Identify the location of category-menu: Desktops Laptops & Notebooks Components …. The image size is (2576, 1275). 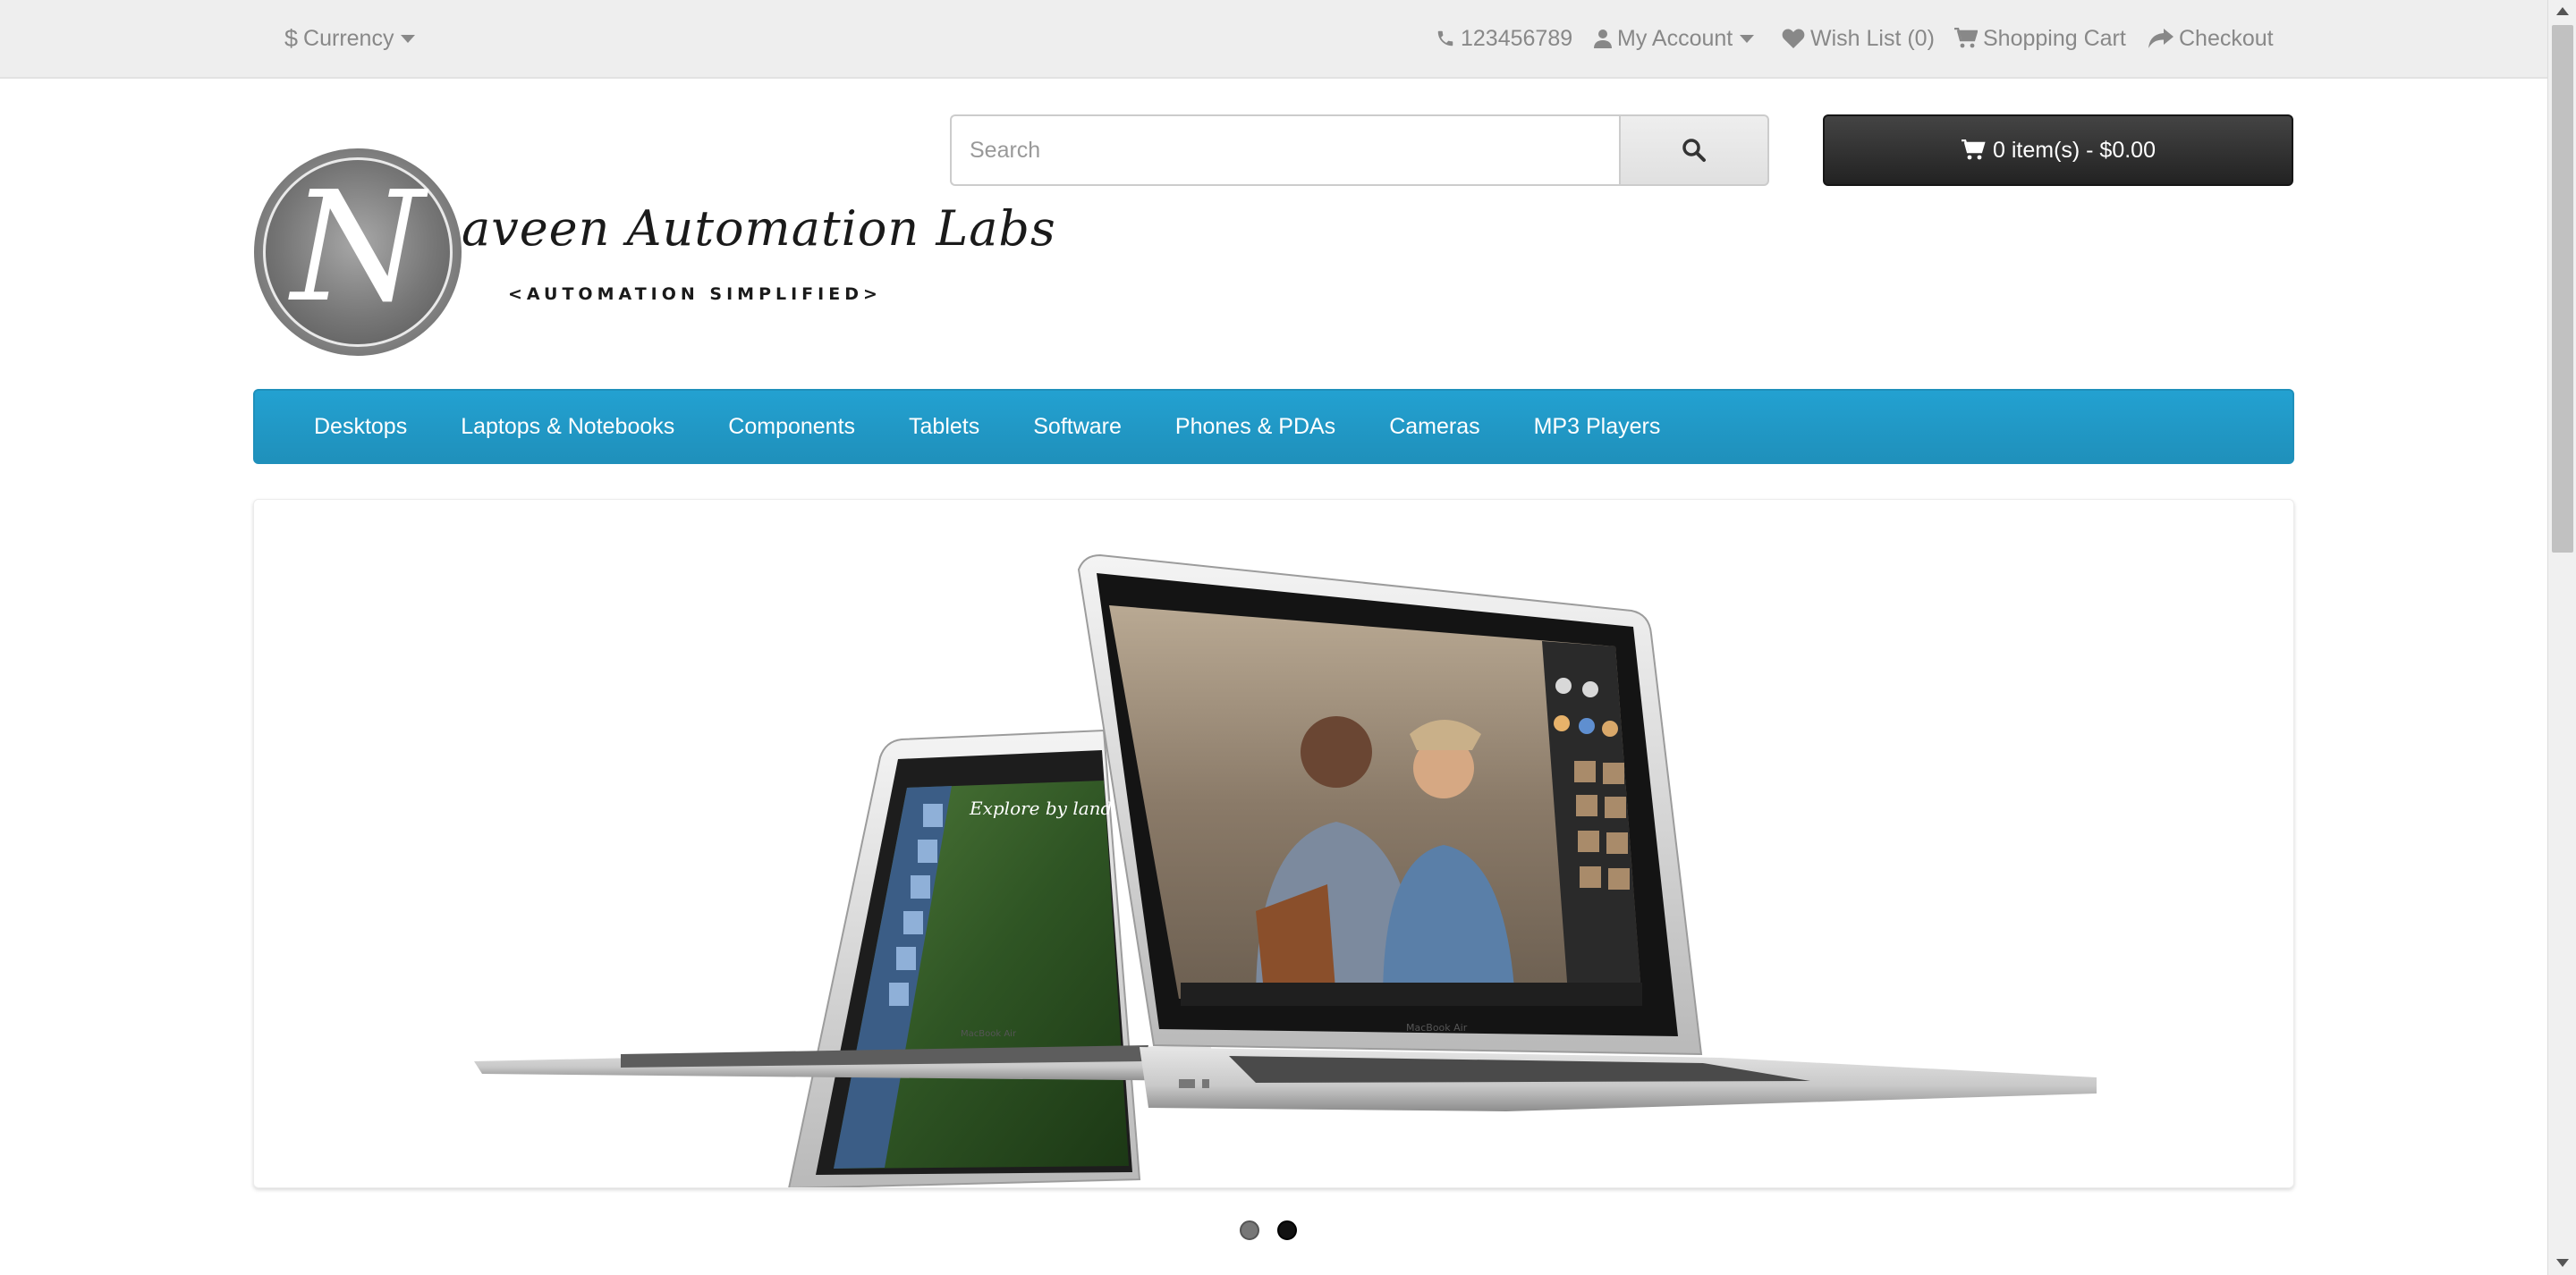
(1273, 426).